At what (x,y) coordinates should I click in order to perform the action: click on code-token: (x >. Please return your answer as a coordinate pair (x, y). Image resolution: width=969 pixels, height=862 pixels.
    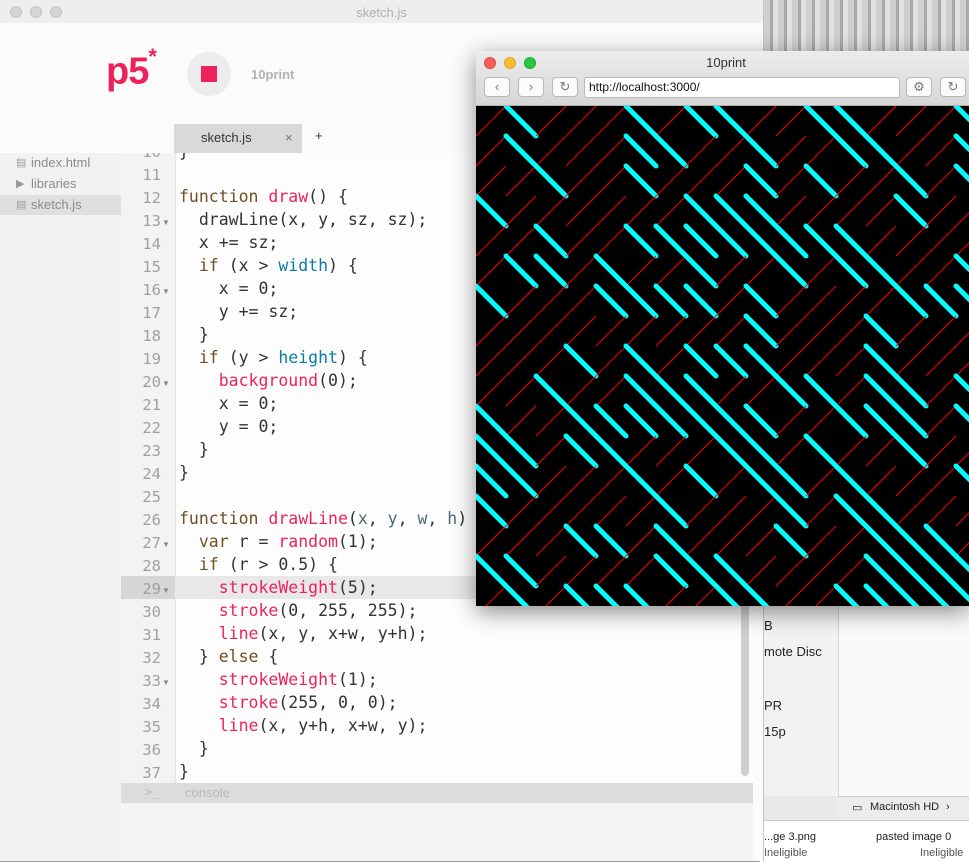
    Looking at the image, I should click on (253, 265).